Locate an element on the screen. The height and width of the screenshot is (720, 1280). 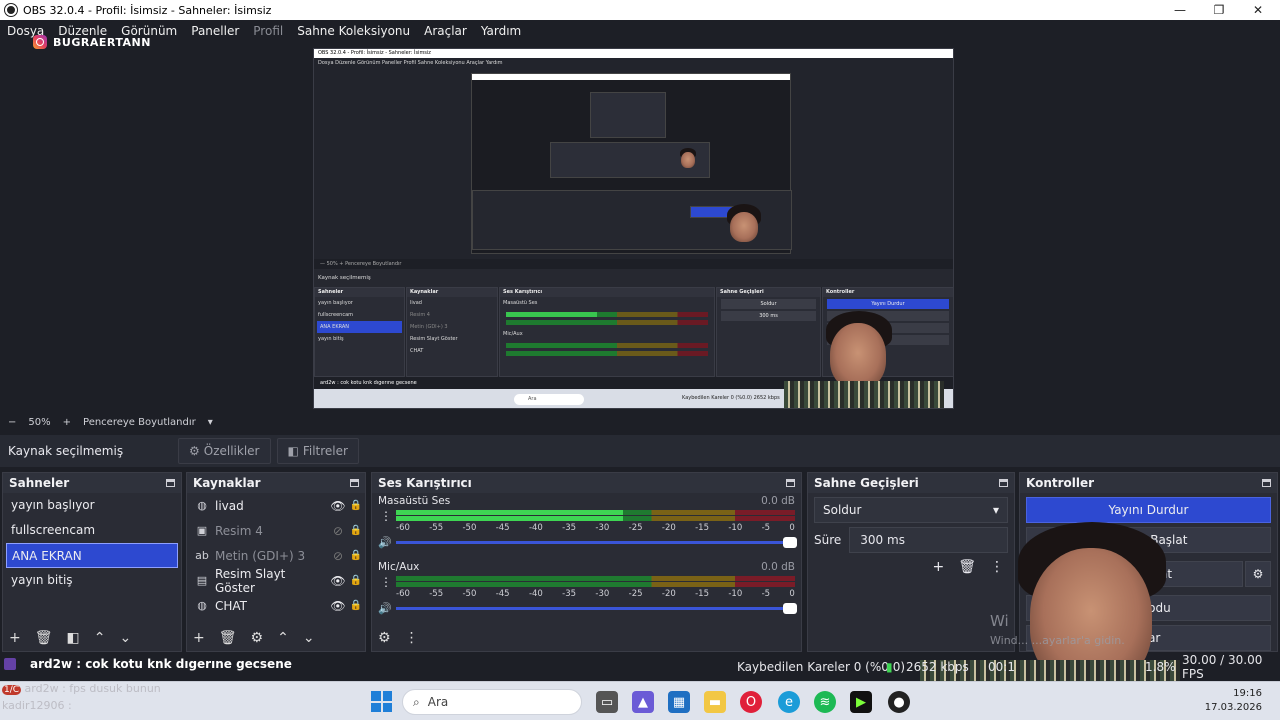
activation-watermark-sub: Wind... ...ayarlar'a gidin. is located at coordinates (1057, 640).